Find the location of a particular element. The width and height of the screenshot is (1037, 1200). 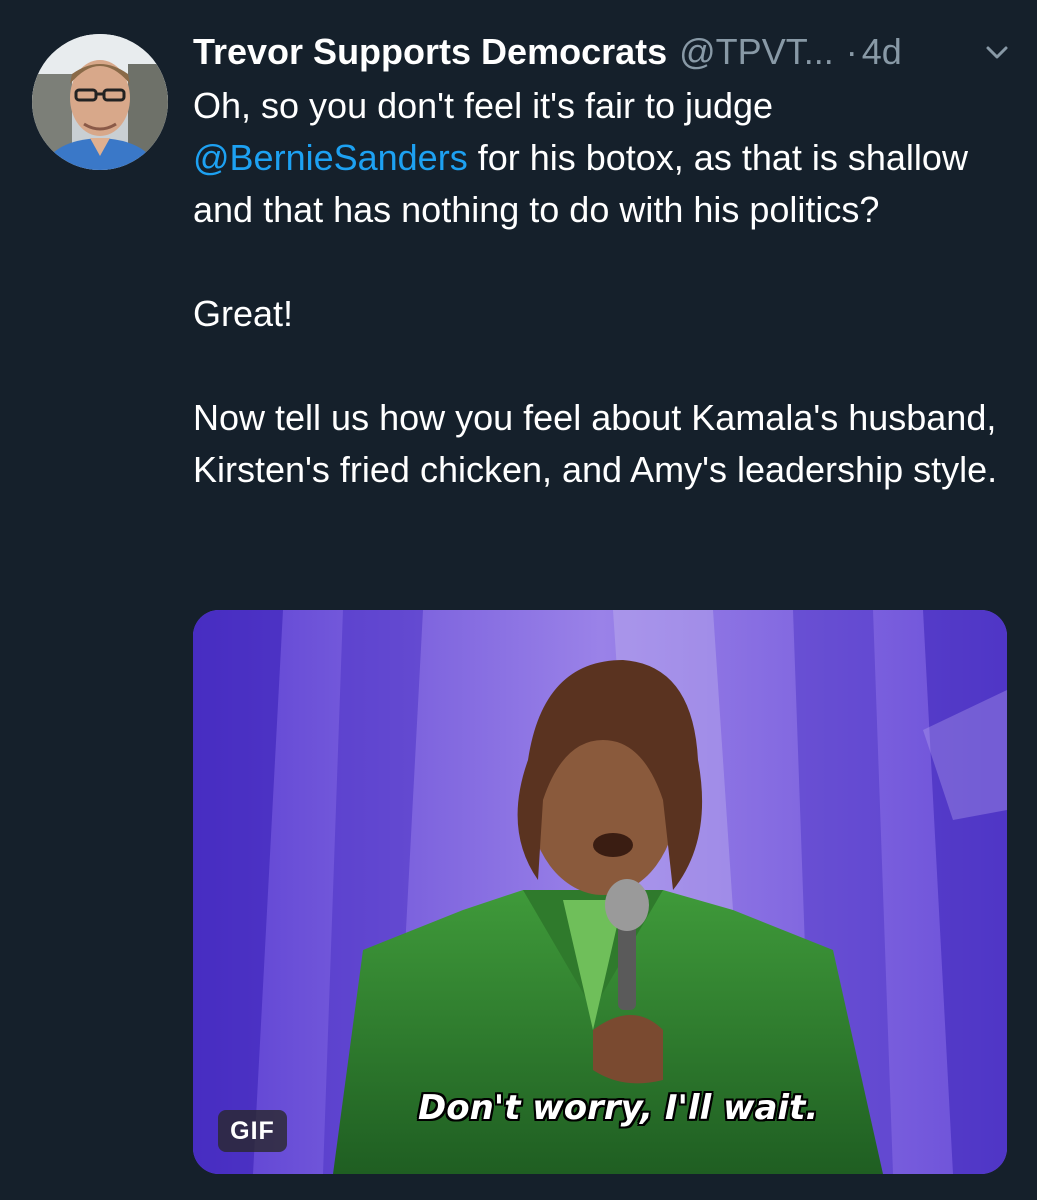

tweet-text-segment: Oh, so you don't feel it's fair to judge is located at coordinates (483, 105).